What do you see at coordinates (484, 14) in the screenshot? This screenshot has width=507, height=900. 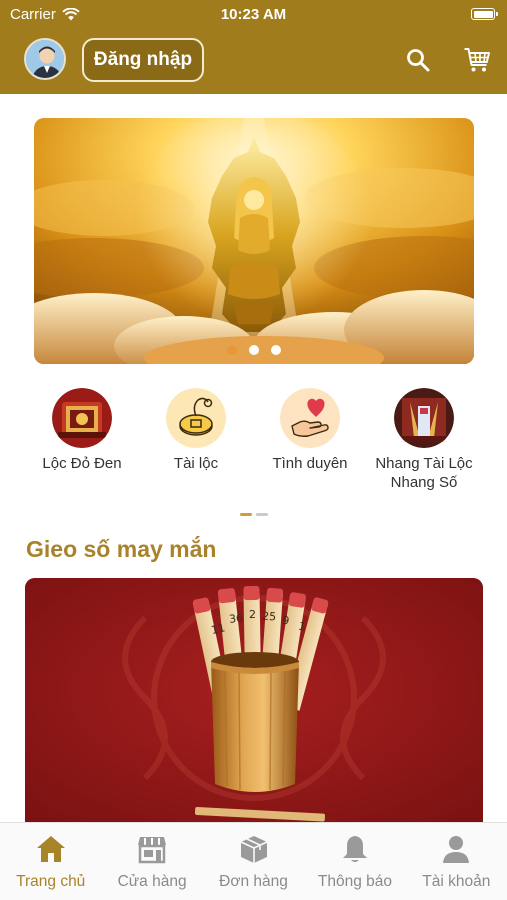 I see `battery-icon` at bounding box center [484, 14].